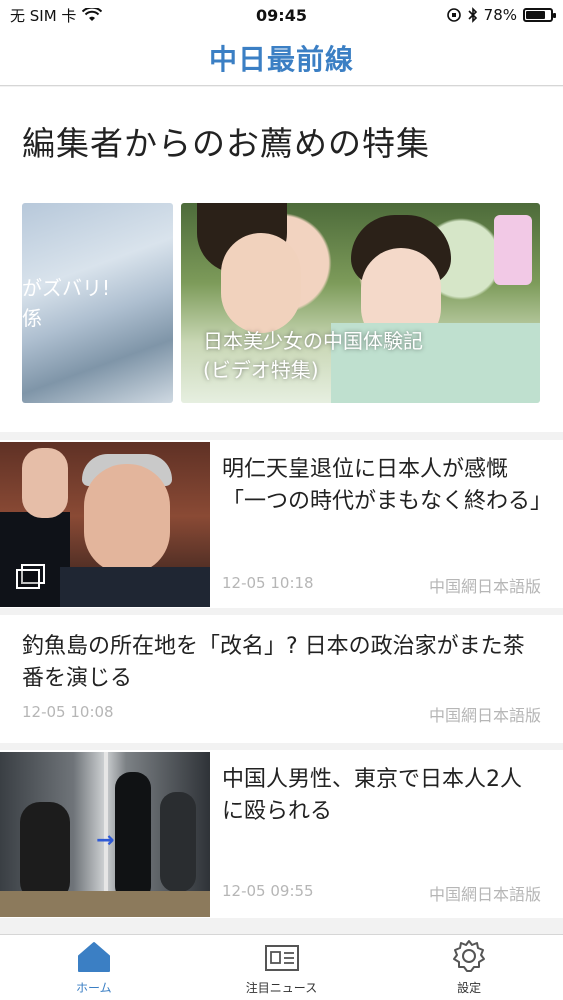 This screenshot has width=563, height=1000. What do you see at coordinates (105, 840) in the screenshot?
I see `arrow-icon: →` at bounding box center [105, 840].